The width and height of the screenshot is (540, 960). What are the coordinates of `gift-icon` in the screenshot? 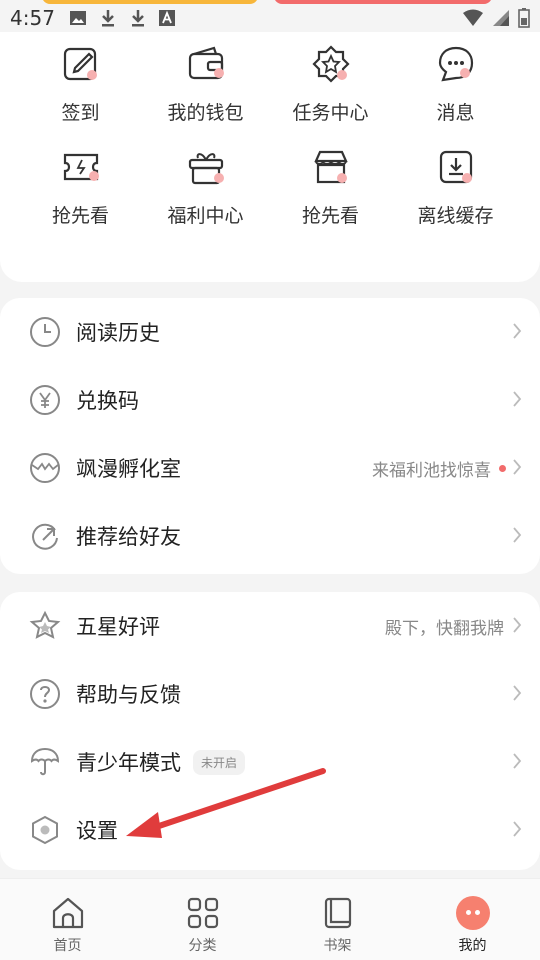 It's located at (206, 167).